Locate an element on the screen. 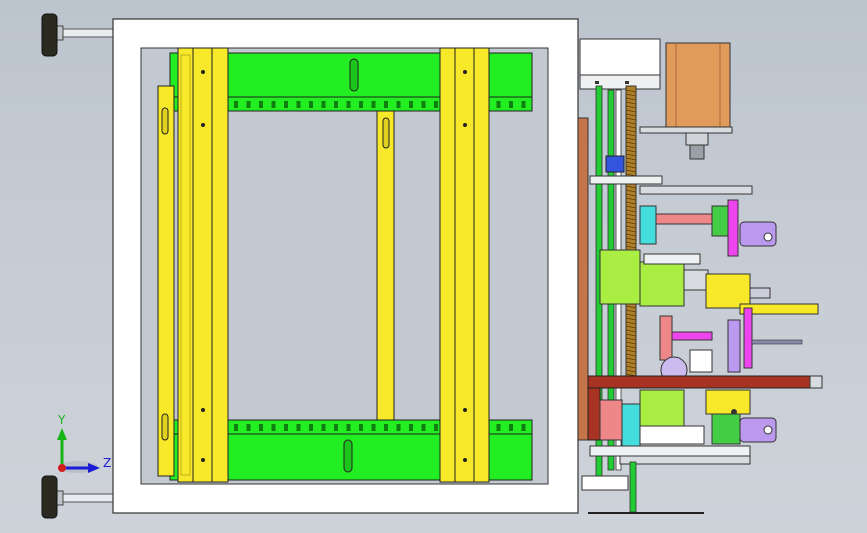 The image size is (867, 533). yellow-side-plate-left is located at coordinates (166, 281).